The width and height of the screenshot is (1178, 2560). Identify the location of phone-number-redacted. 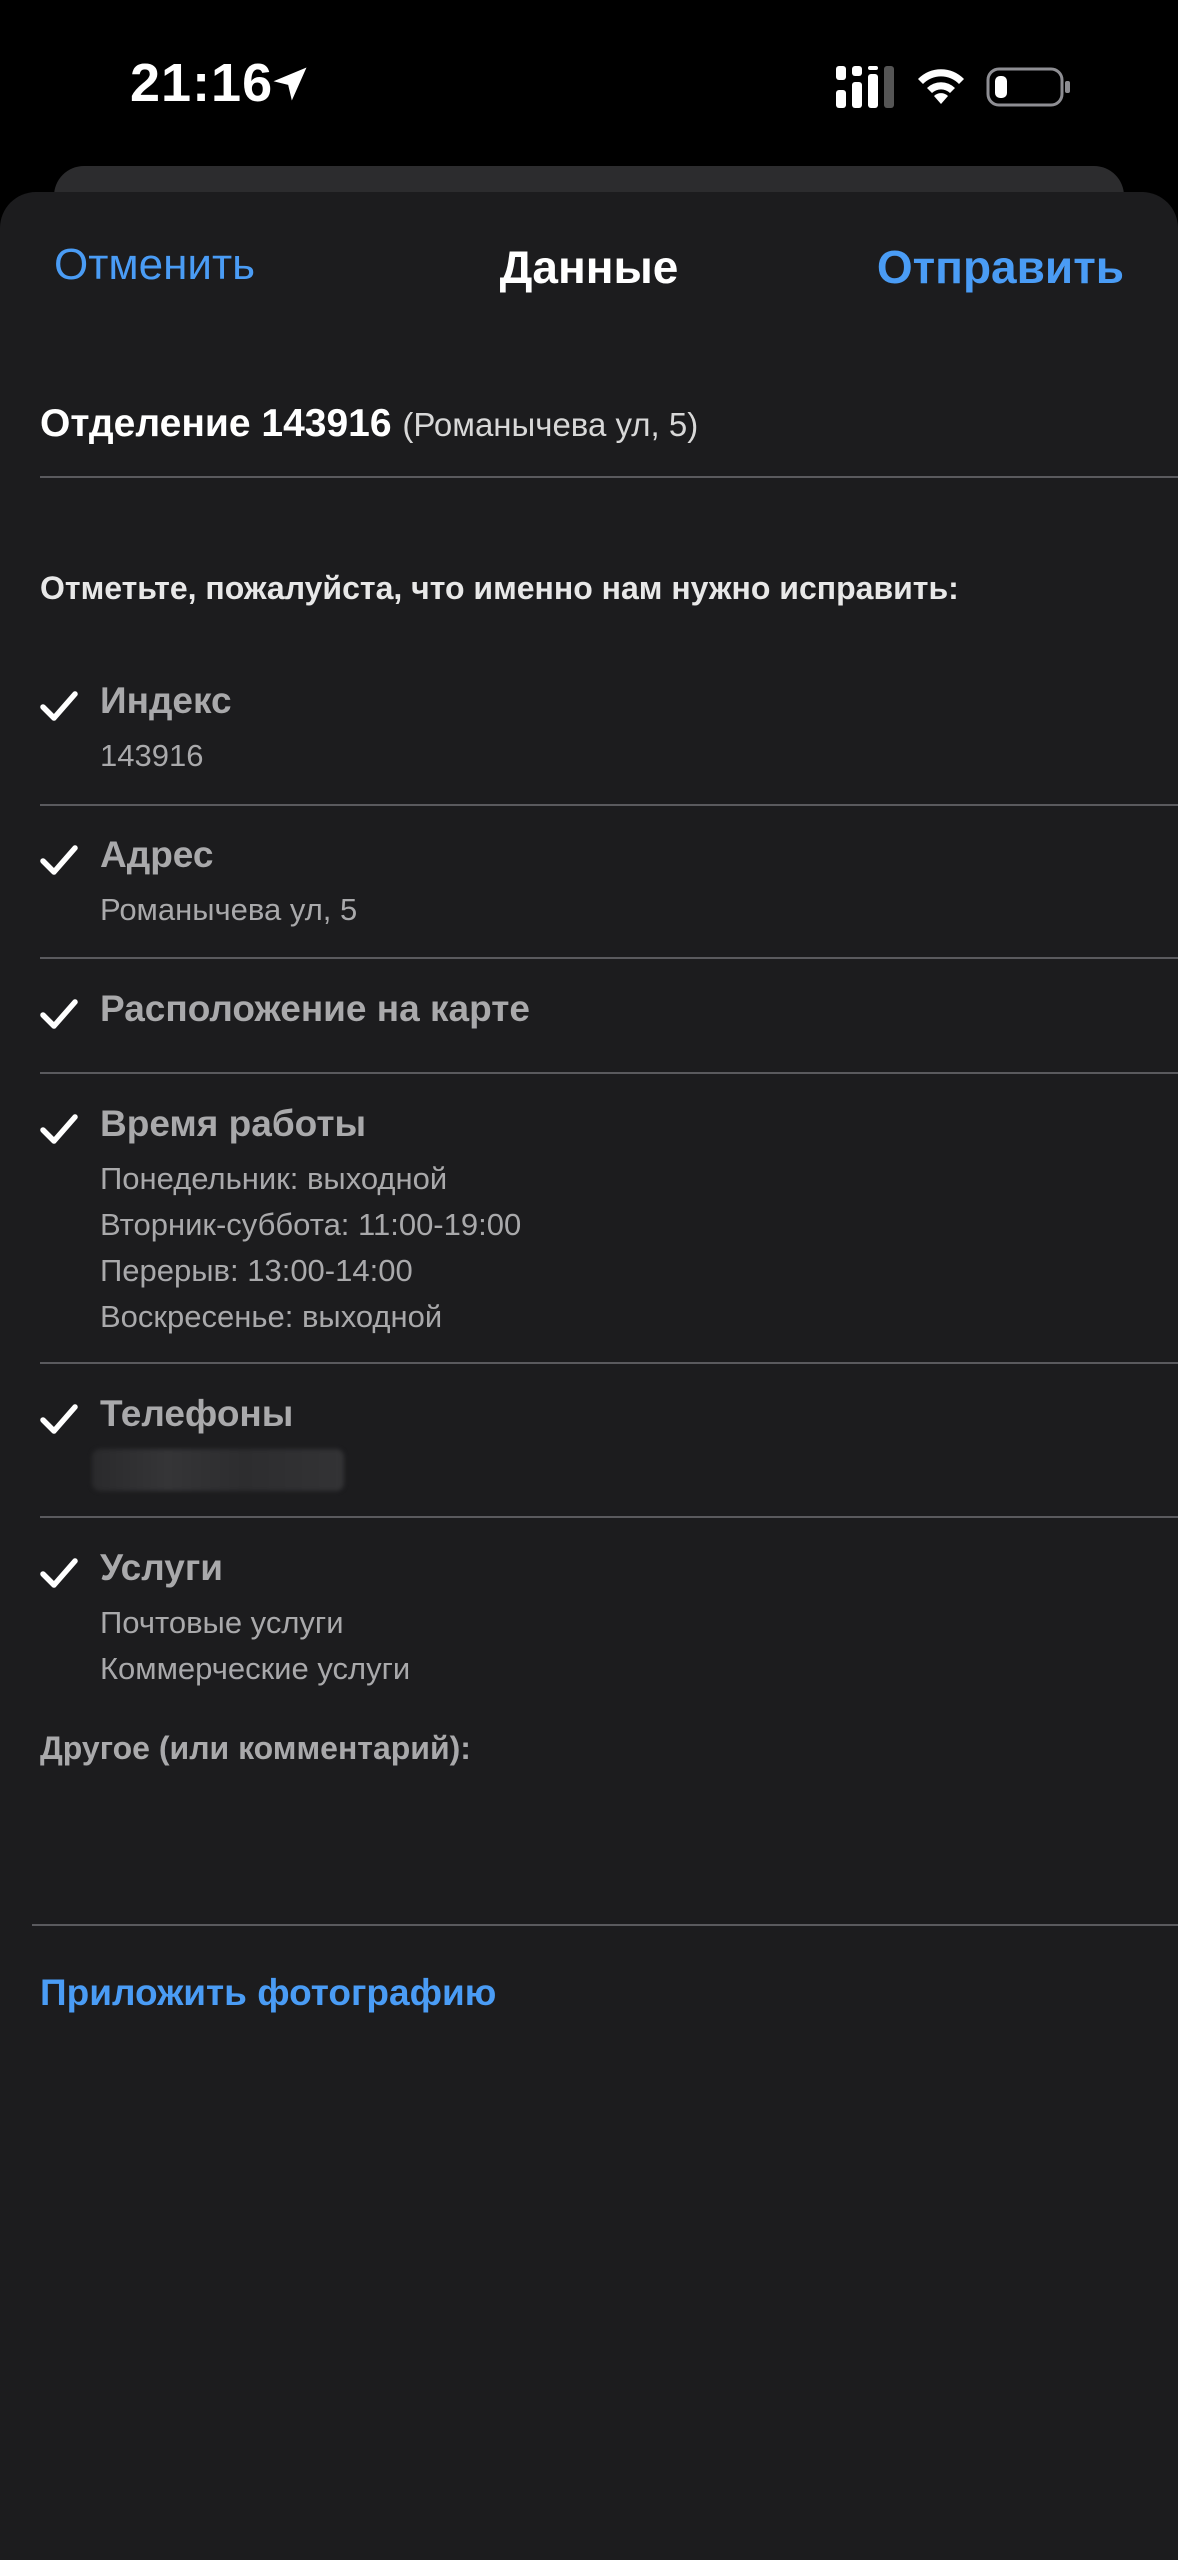
(218, 1470).